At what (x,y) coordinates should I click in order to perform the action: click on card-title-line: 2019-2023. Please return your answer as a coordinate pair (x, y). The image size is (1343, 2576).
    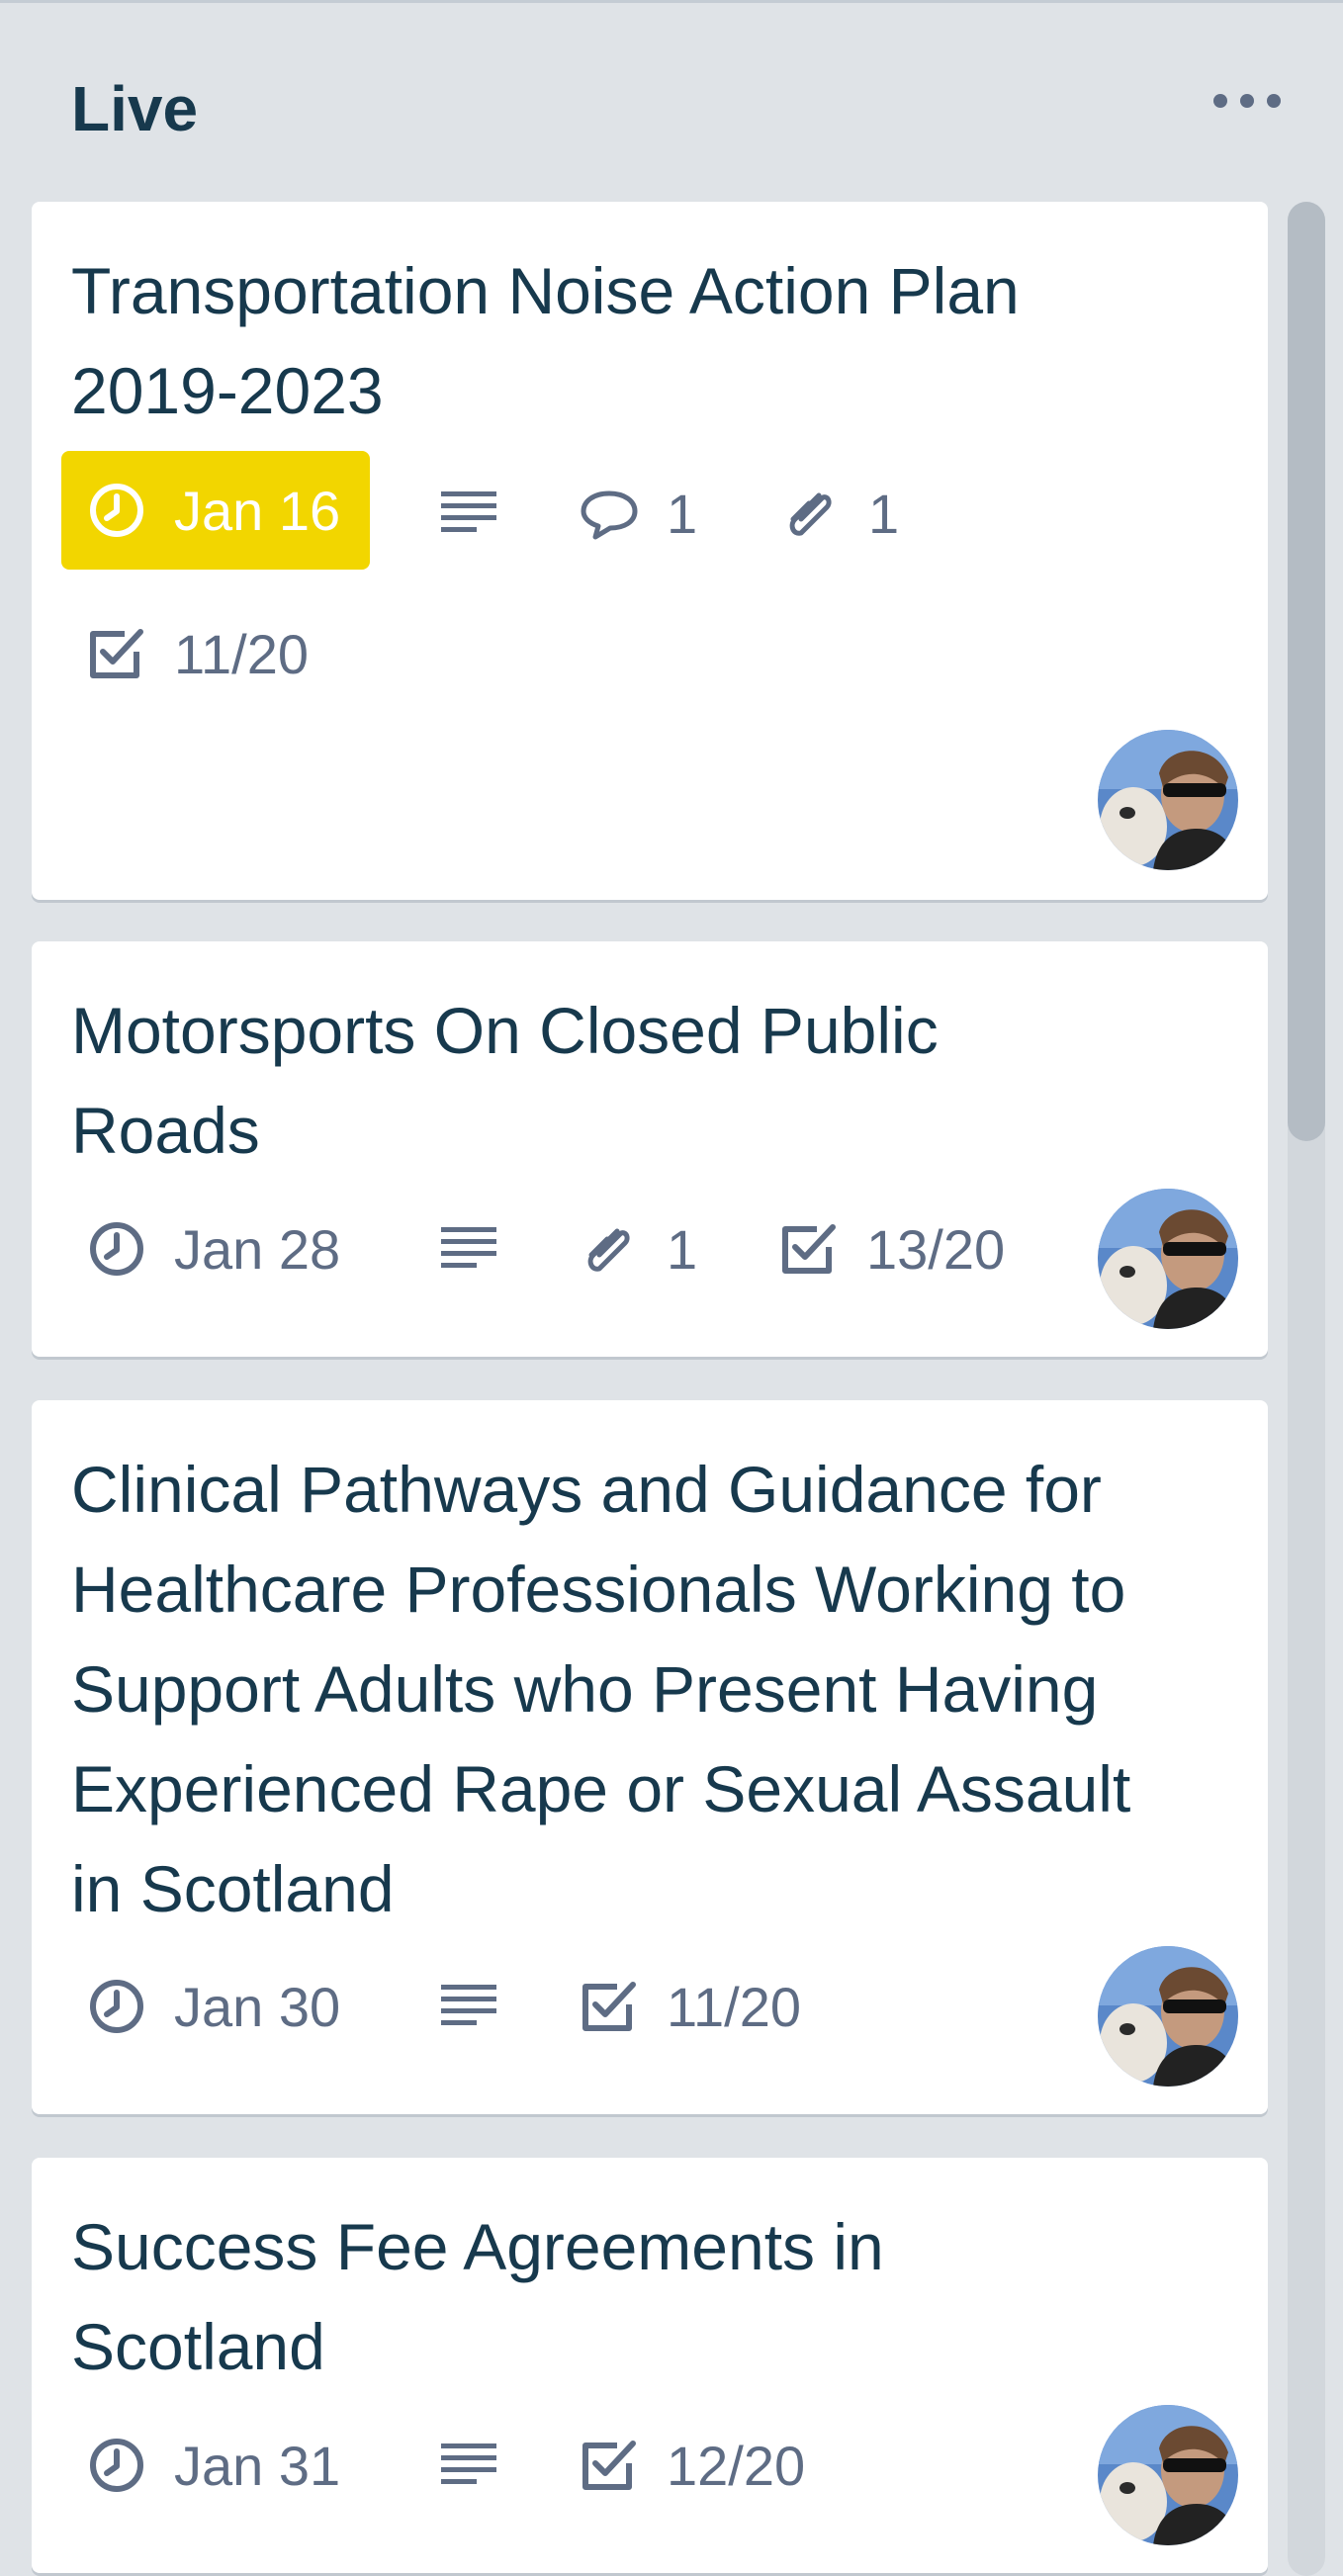
    Looking at the image, I should click on (227, 390).